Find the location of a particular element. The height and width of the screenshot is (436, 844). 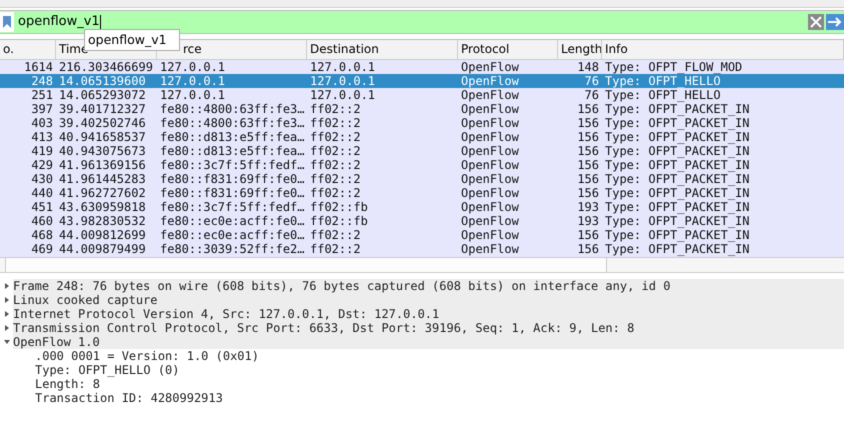

number-cell-text: 451 is located at coordinates (42, 207).